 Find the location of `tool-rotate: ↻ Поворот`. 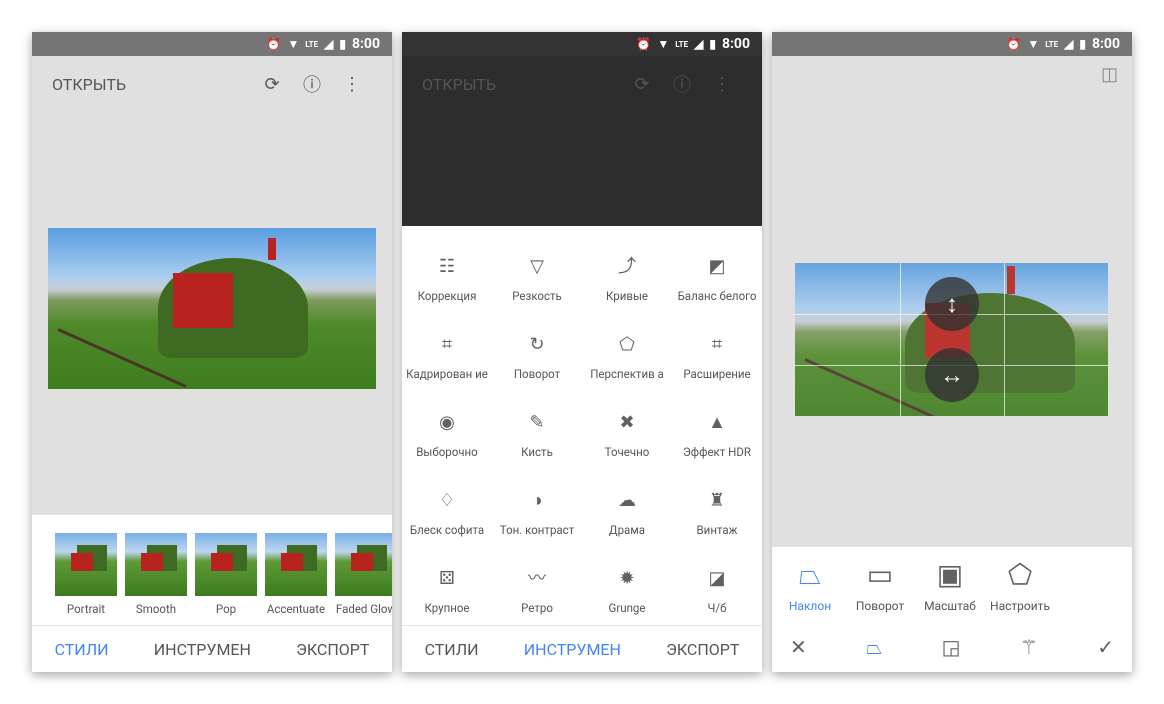

tool-rotate: ↻ Поворот is located at coordinates (537, 373).